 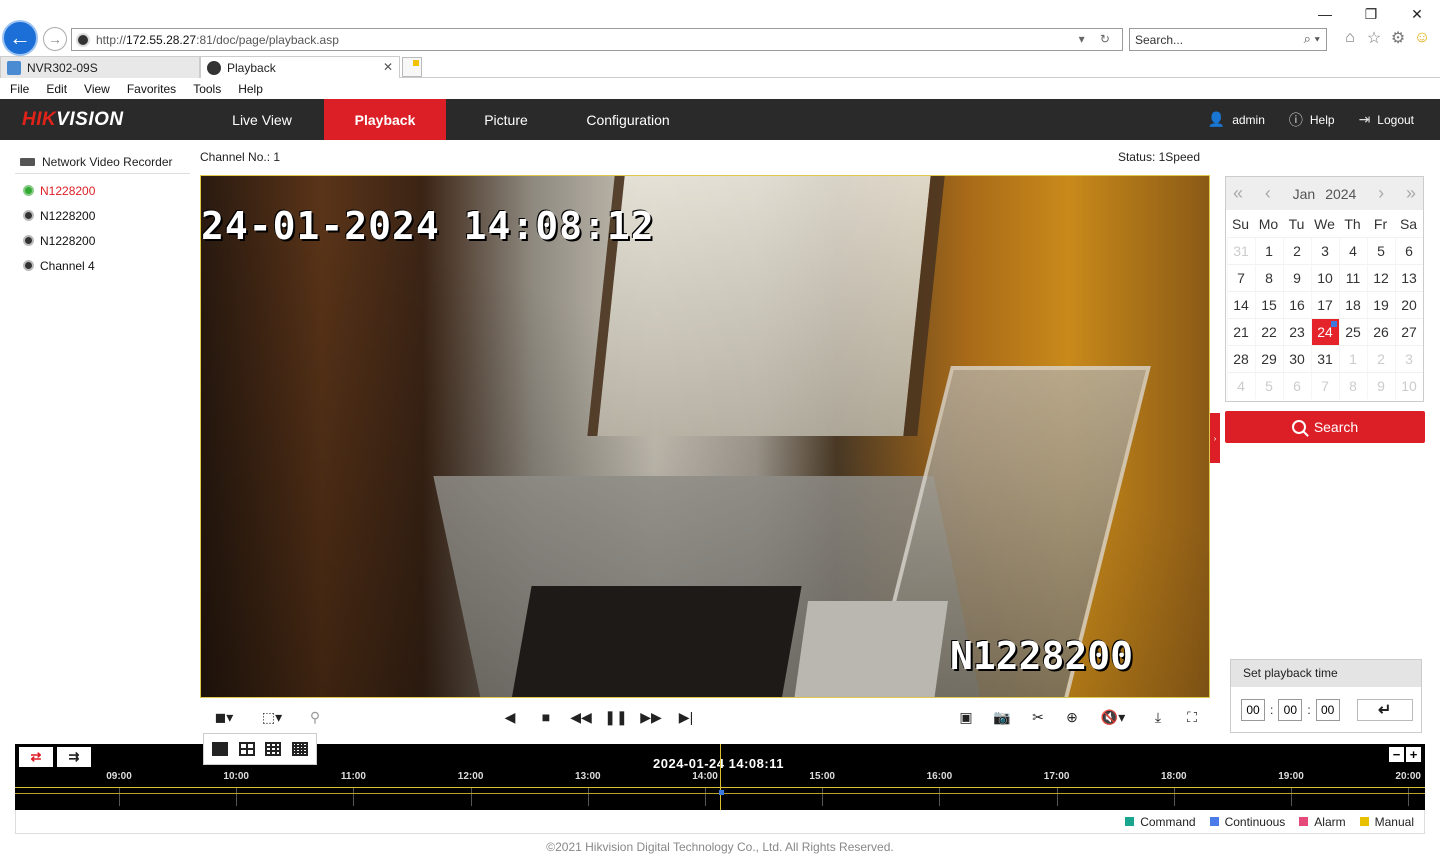 What do you see at coordinates (510, 717) in the screenshot?
I see `reverse-play-icon: ◀` at bounding box center [510, 717].